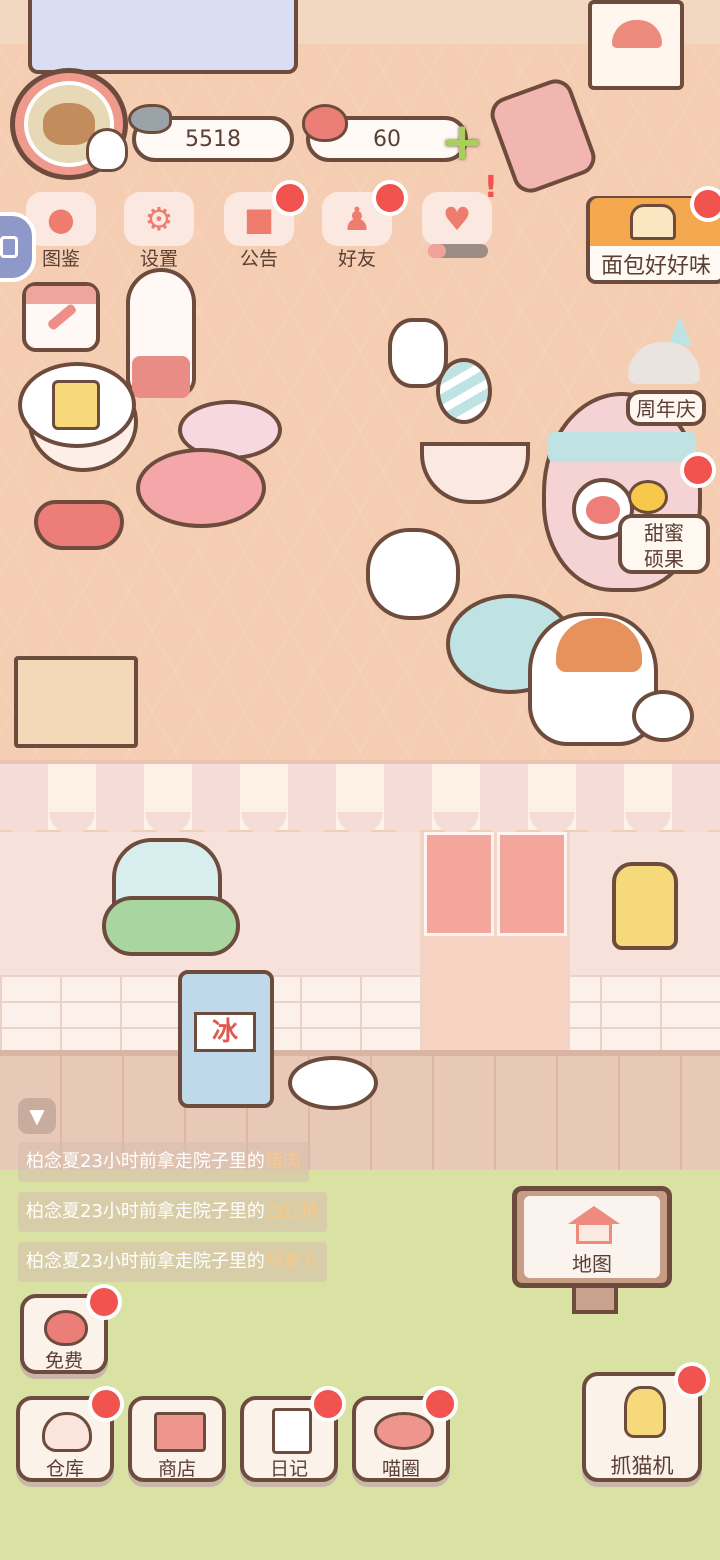  What do you see at coordinates (263, 225) in the screenshot?
I see `notice-button: ■ 公告` at bounding box center [263, 225].